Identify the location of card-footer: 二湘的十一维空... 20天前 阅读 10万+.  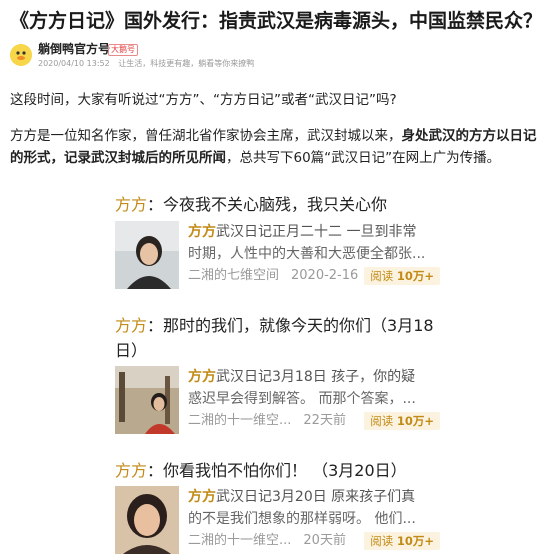
(314, 541).